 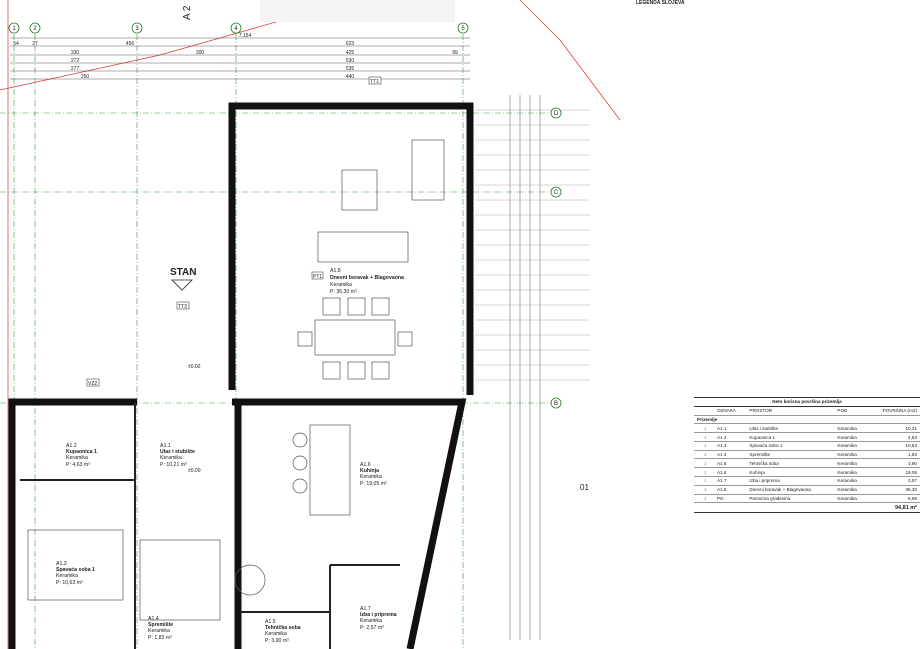 I want to click on table-cell: 36,30, so click(x=893, y=490).